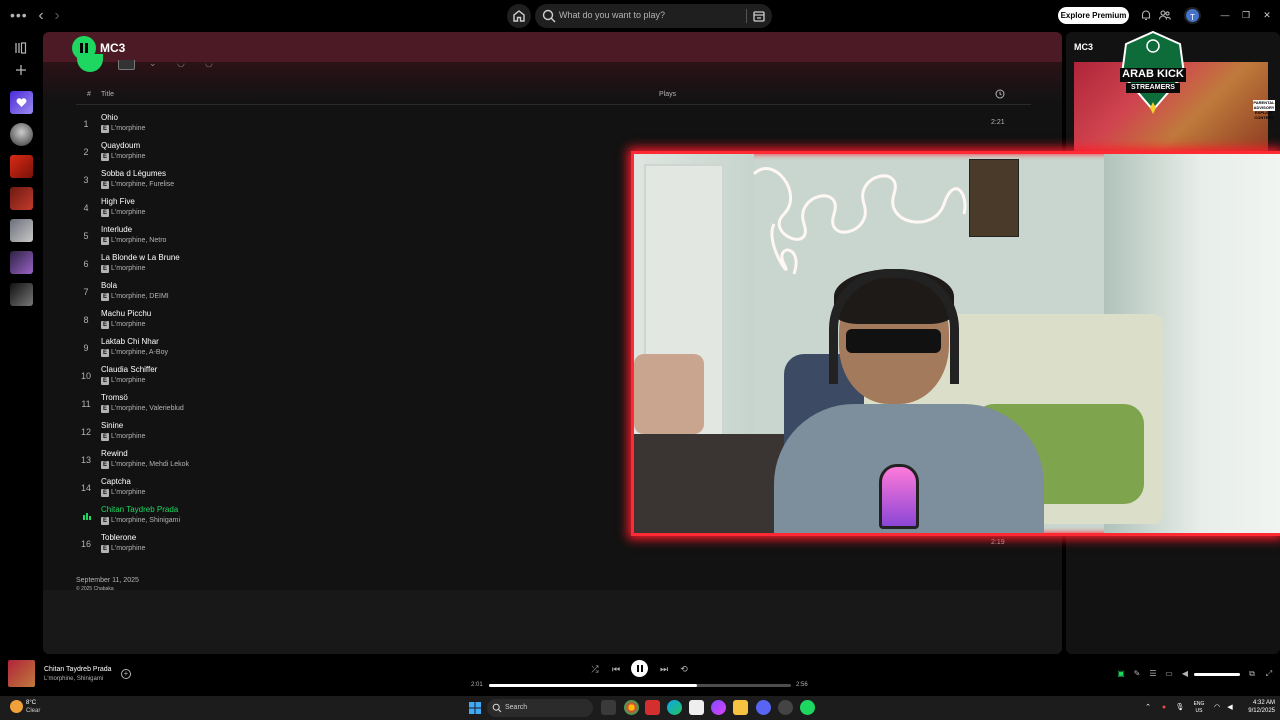 The image size is (1280, 720). Describe the element at coordinates (1146, 15) in the screenshot. I see `notification-bell-icon` at that location.